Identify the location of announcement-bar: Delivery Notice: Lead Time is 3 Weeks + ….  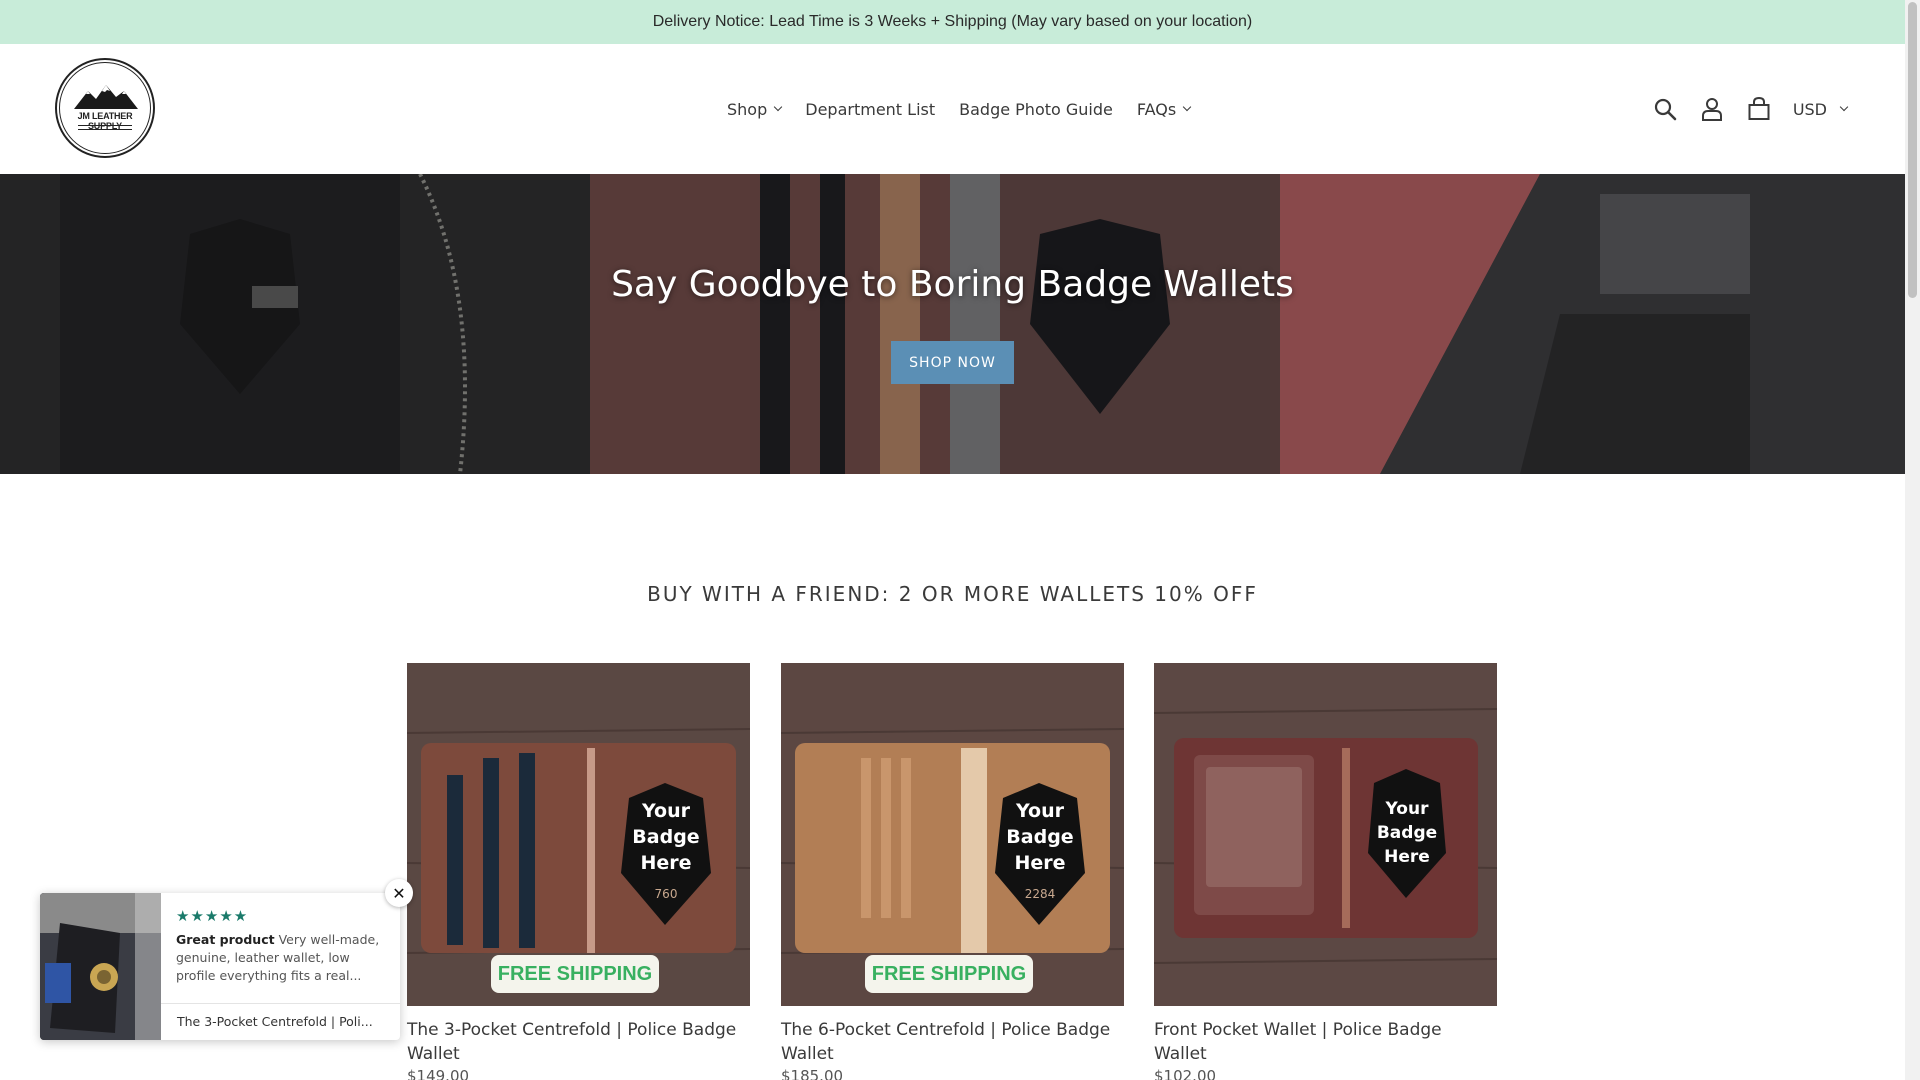
(952, 22).